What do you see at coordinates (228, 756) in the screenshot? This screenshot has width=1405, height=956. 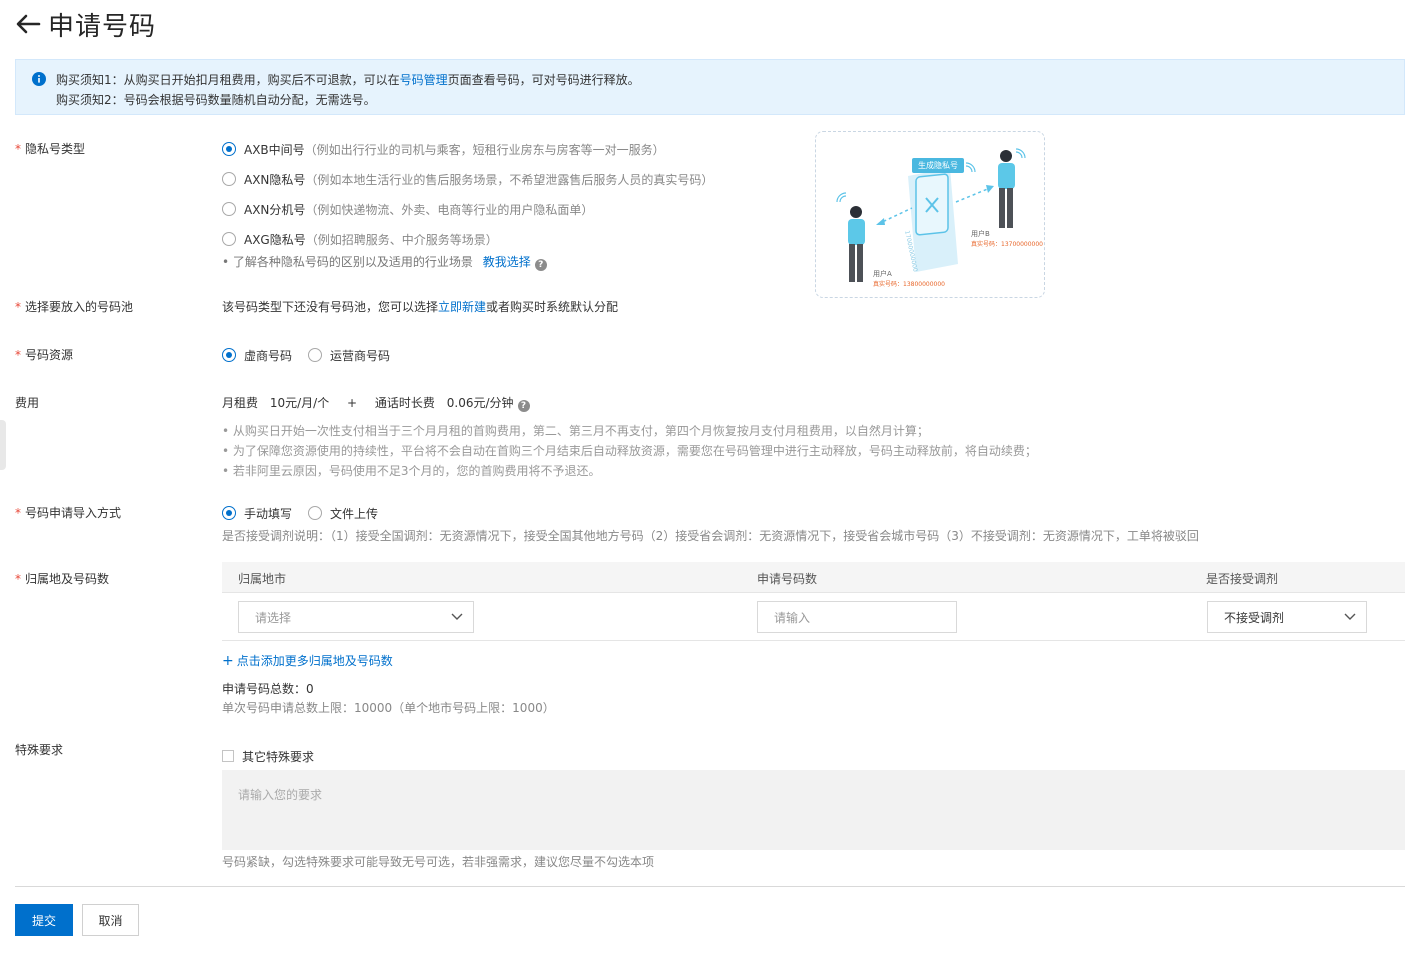 I see `checkbox` at bounding box center [228, 756].